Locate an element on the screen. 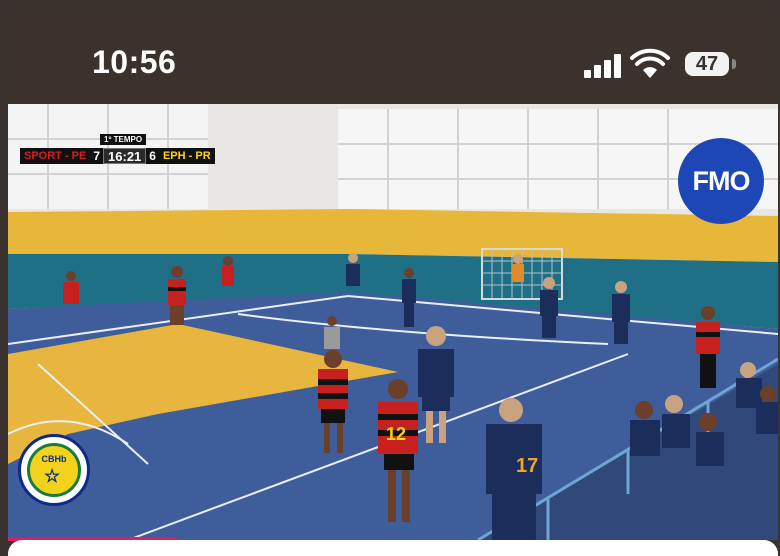 The width and height of the screenshot is (780, 556). score-row: SPORT - PE 7 16:21 6 EPH - PR is located at coordinates (117, 156).